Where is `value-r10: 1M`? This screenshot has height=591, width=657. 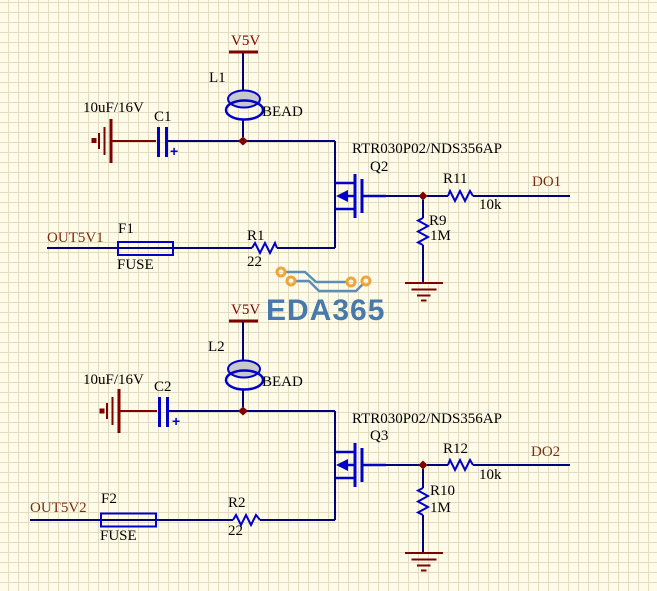
value-r10: 1M is located at coordinates (440, 508).